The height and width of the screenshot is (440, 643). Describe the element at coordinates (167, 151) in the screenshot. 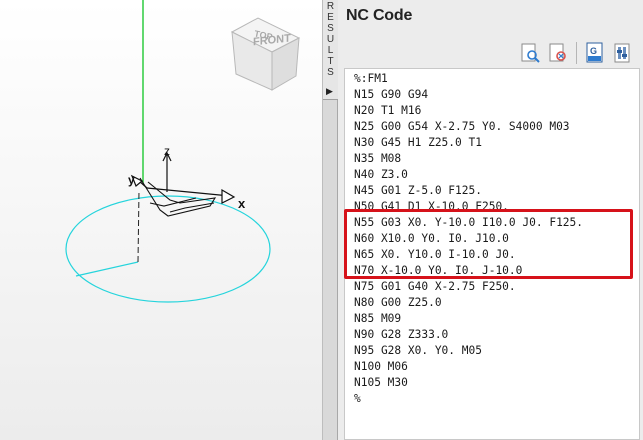

I see `z-axis-label: z` at that location.